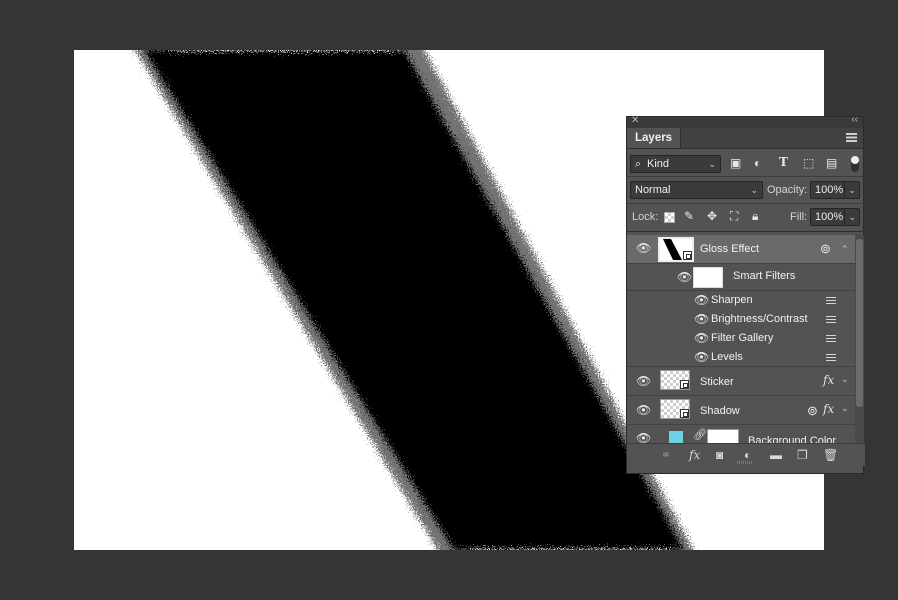  I want to click on fill-input: 100% ⌄, so click(835, 217).